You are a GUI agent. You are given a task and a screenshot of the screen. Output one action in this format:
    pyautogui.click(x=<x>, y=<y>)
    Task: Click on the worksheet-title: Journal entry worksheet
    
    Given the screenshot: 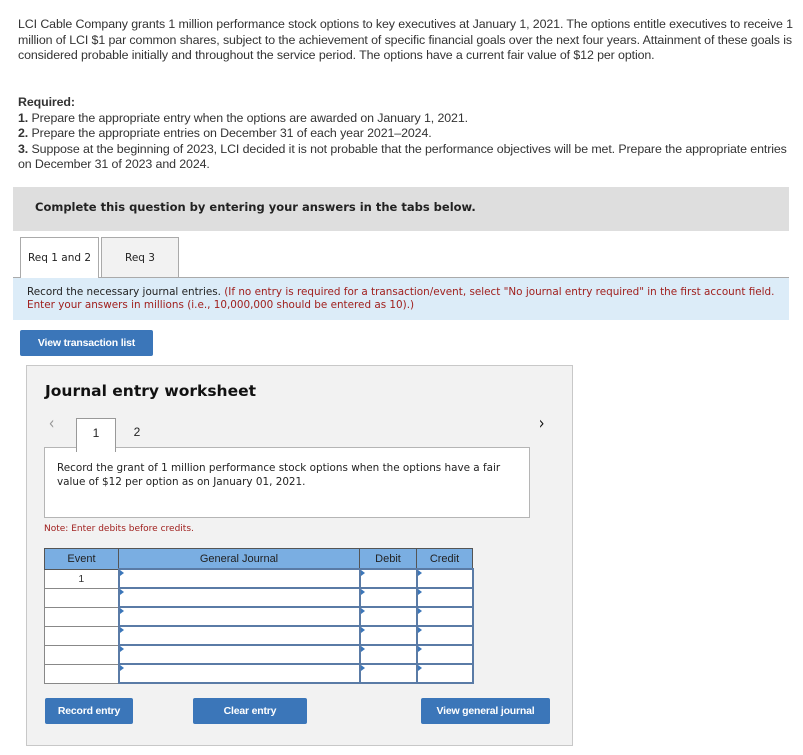 What is the action you would take?
    pyautogui.click(x=151, y=391)
    